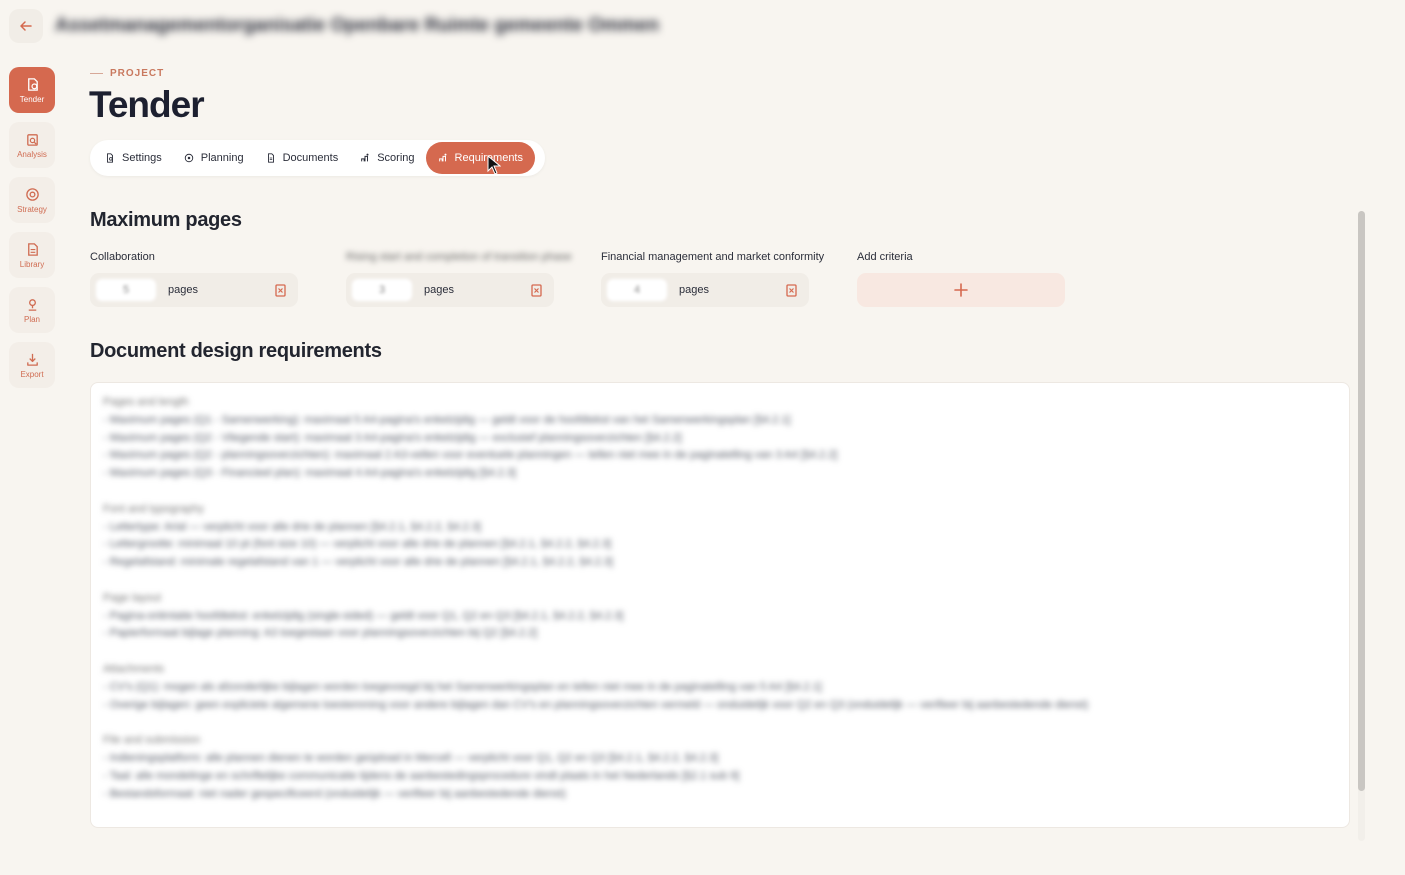 Image resolution: width=1405 pixels, height=875 pixels. Describe the element at coordinates (637, 290) in the screenshot. I see `pages-input: 4` at that location.